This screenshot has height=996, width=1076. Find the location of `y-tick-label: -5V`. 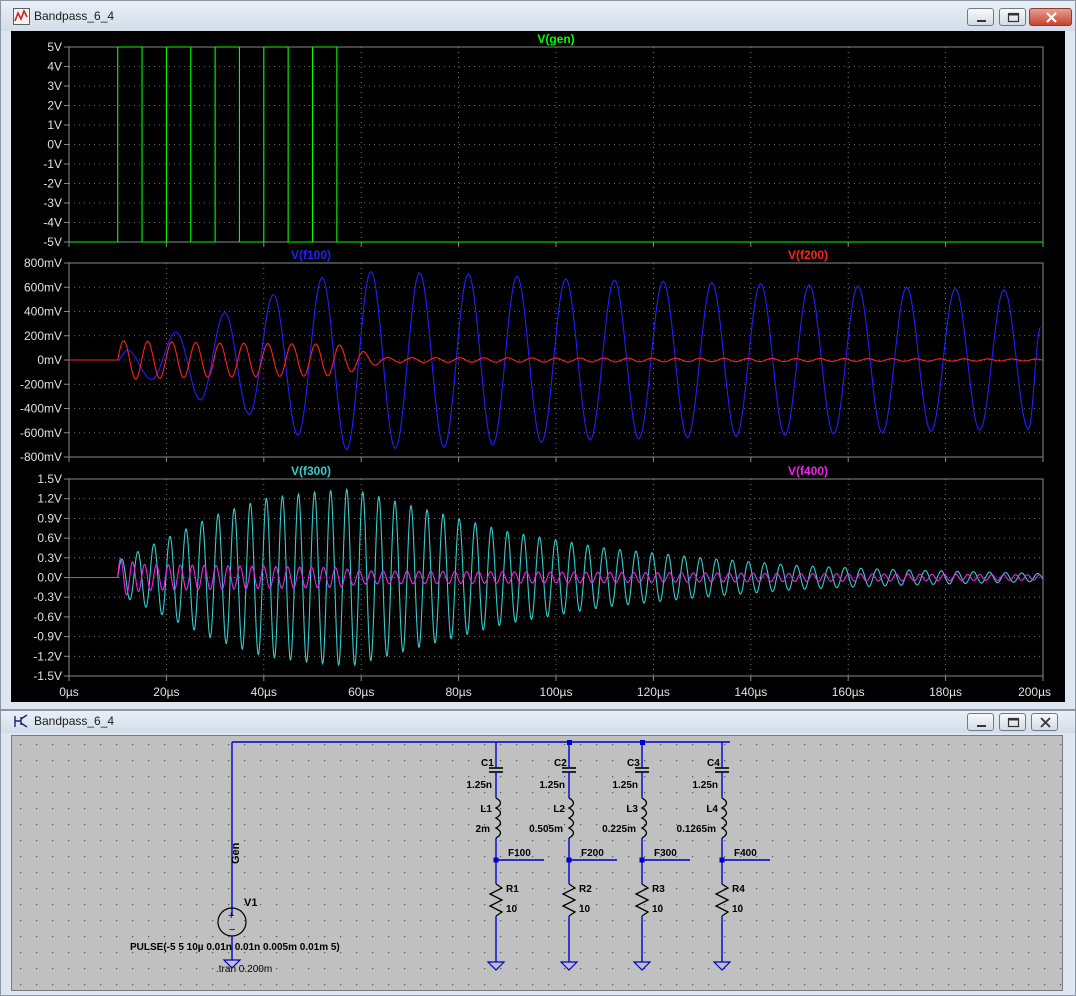

y-tick-label: -5V is located at coordinates (52, 242).